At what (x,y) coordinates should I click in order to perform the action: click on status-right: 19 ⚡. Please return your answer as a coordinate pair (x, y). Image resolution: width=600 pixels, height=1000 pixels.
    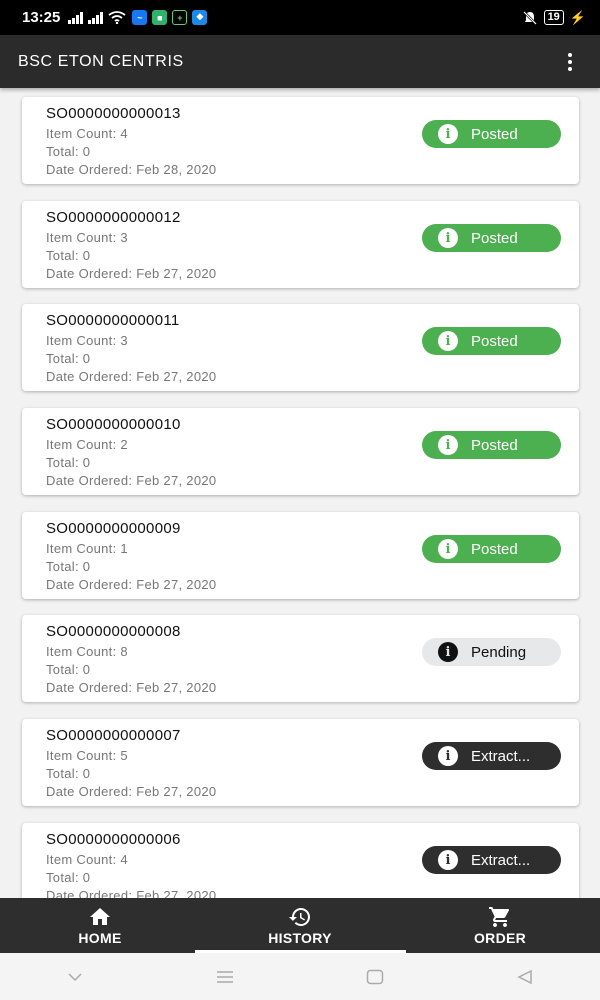
    Looking at the image, I should click on (554, 18).